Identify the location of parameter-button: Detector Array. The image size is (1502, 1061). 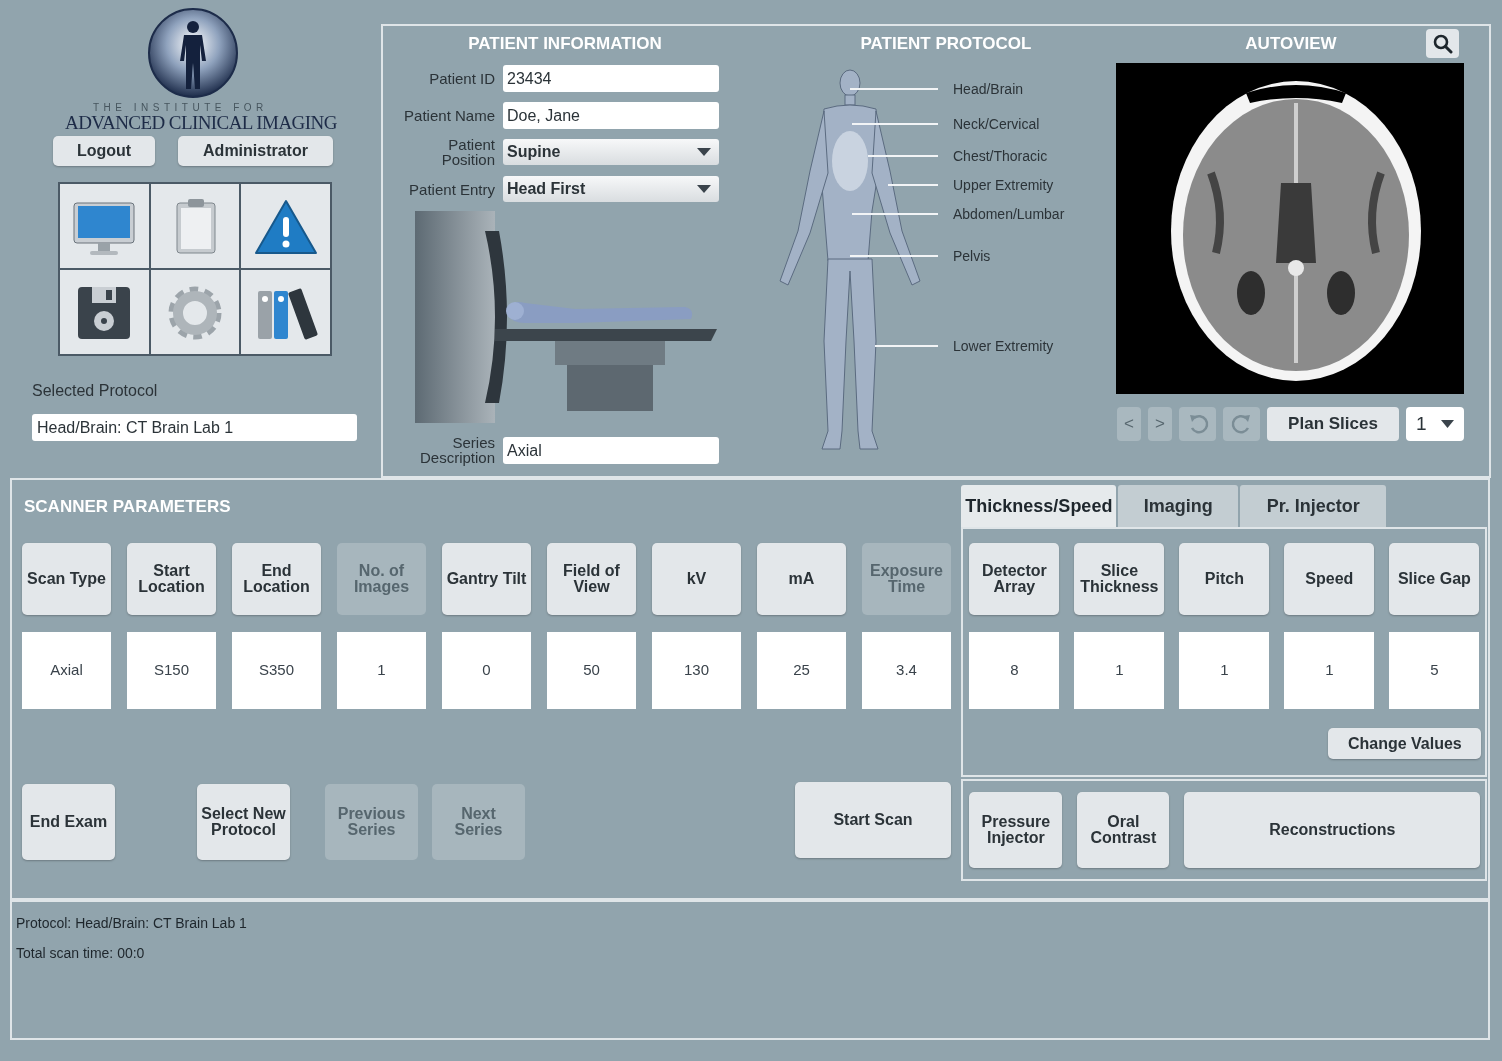
(1014, 579).